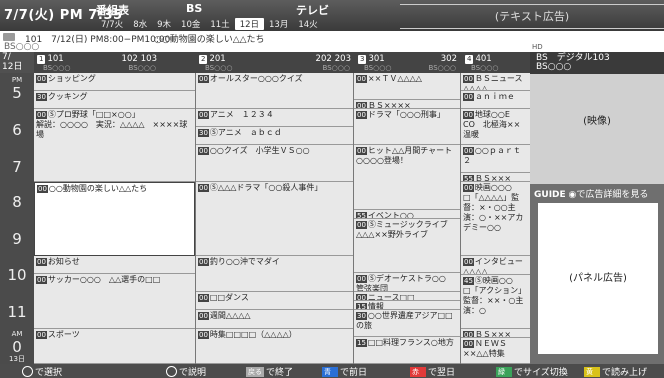  Describe the element at coordinates (274, 91) in the screenshot. I see `program-cell: 00 オールスター○○○クイズ` at that location.